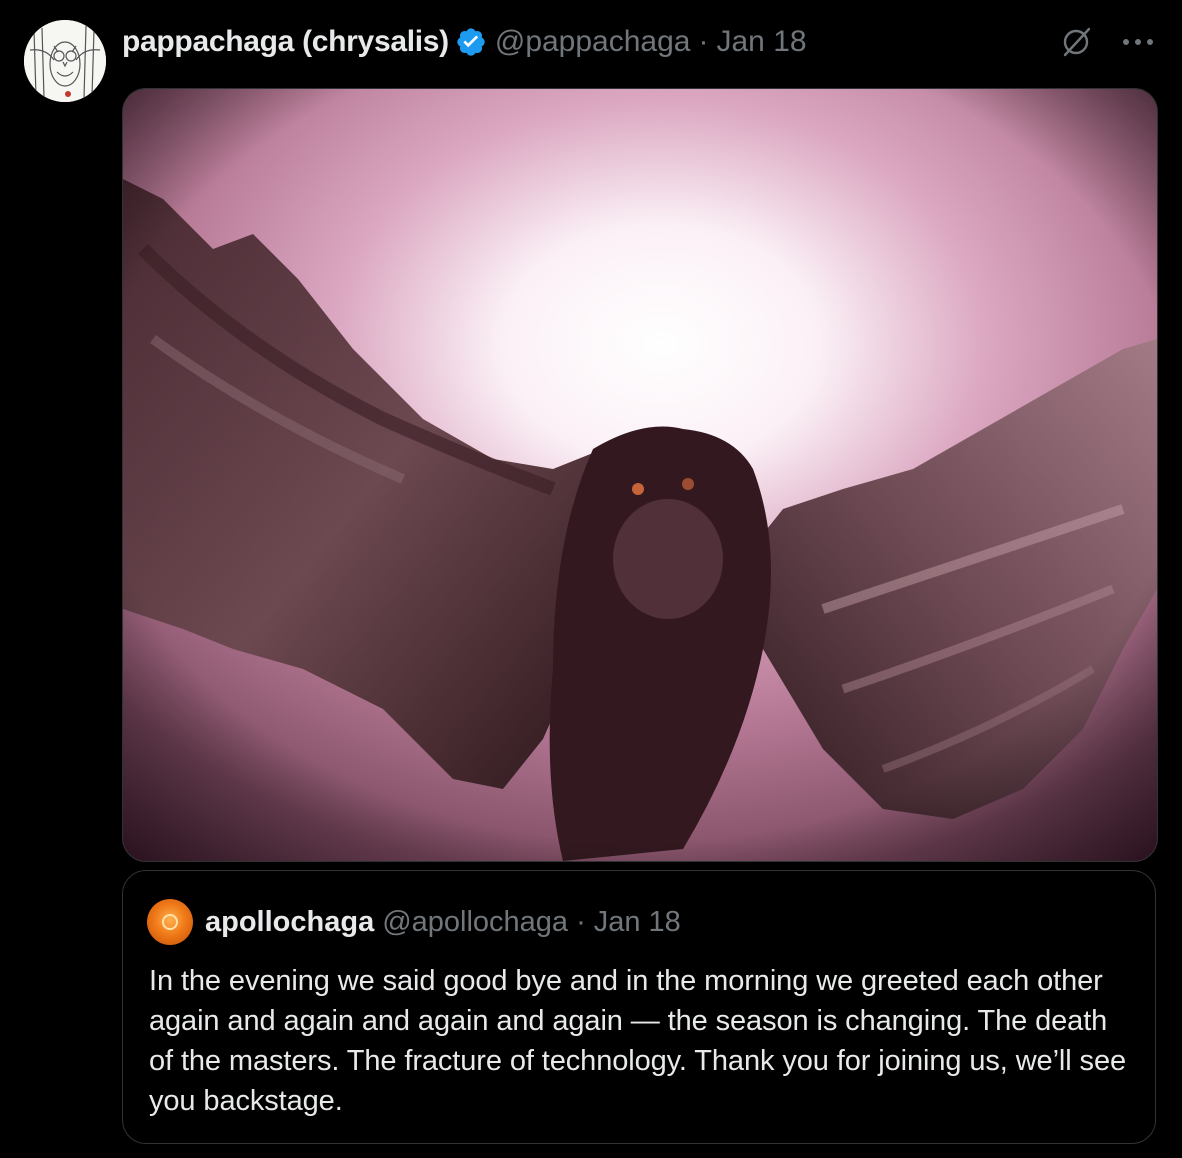 The width and height of the screenshot is (1182, 1158). Describe the element at coordinates (1076, 42) in the screenshot. I see `grok-slash-icon` at that location.